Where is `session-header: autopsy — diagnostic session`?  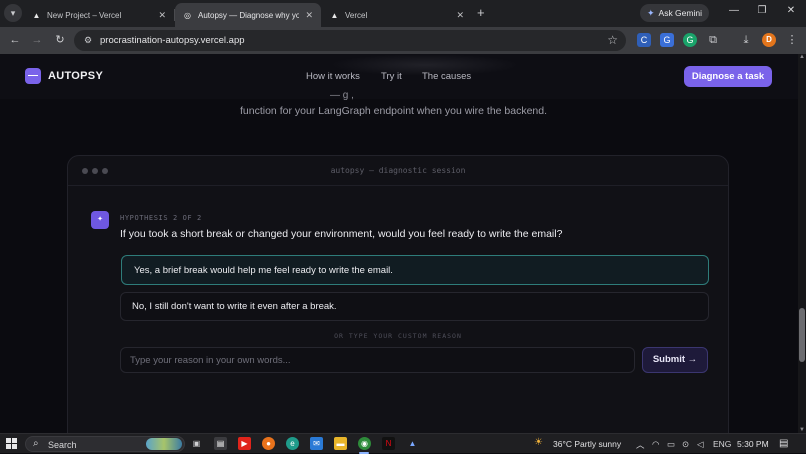 session-header: autopsy — diagnostic session is located at coordinates (398, 171).